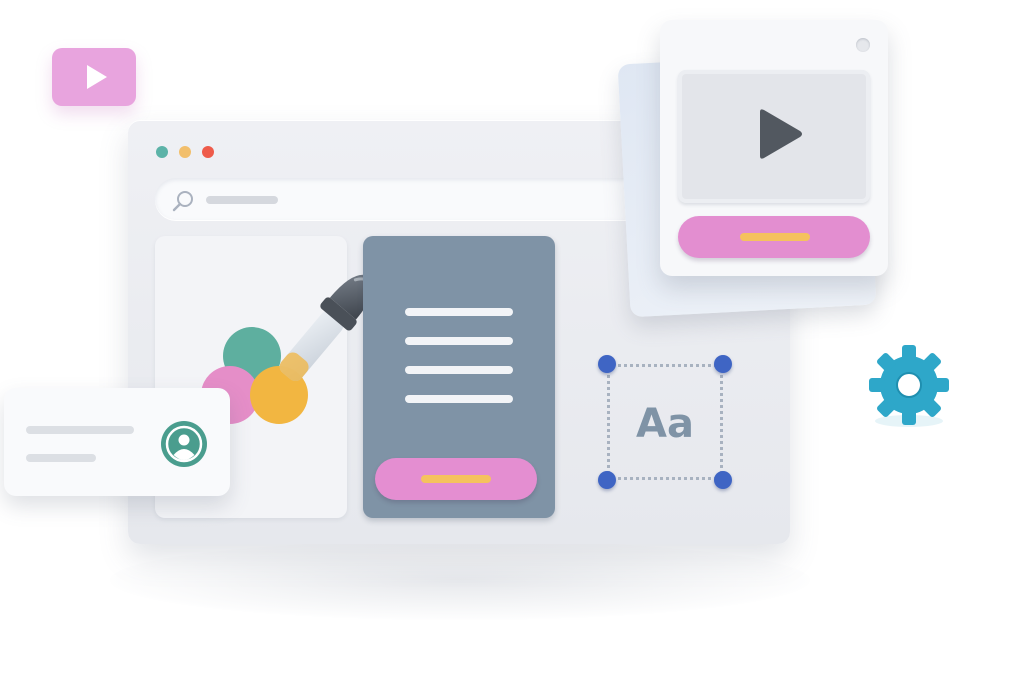 This screenshot has height=689, width=1024. Describe the element at coordinates (775, 237) in the screenshot. I see `video-card-button-bar` at that location.